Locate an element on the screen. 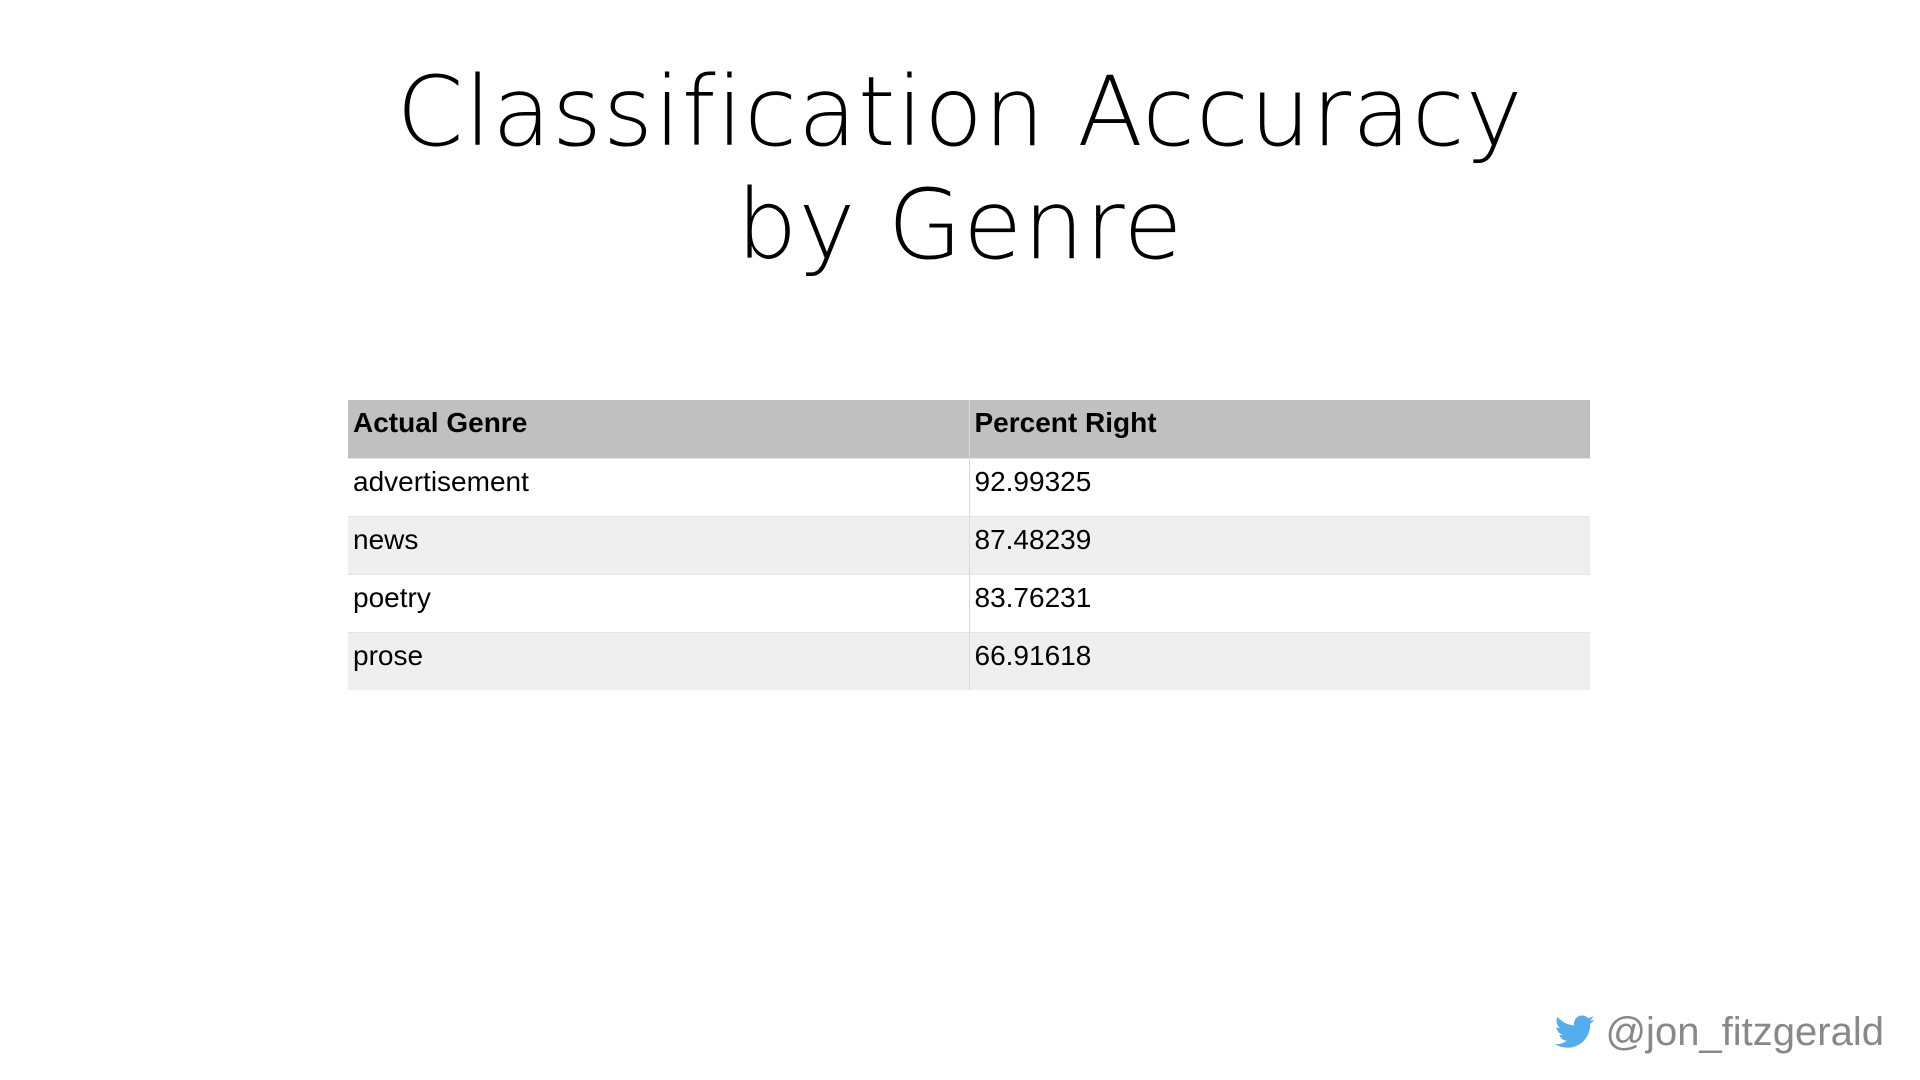 This screenshot has width=1920, height=1080. twitter-handle-text: @jon_fitzgerald is located at coordinates (1744, 1031).